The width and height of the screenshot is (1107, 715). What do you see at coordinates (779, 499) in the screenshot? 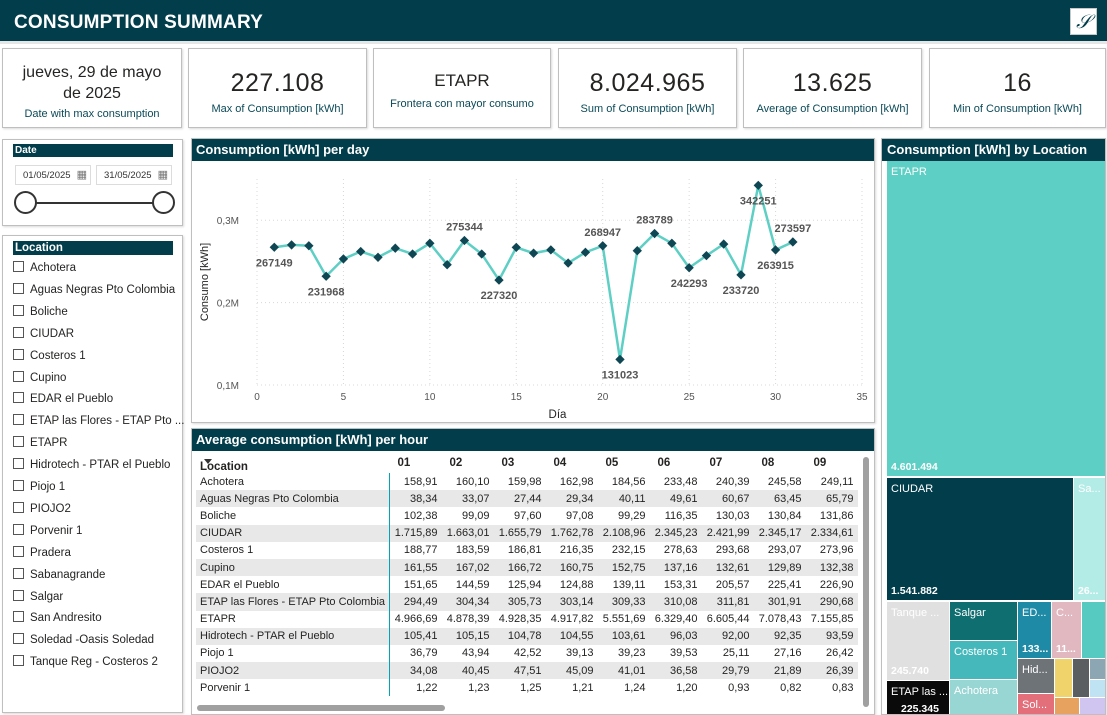
I see `cell-value: 63,45` at bounding box center [779, 499].